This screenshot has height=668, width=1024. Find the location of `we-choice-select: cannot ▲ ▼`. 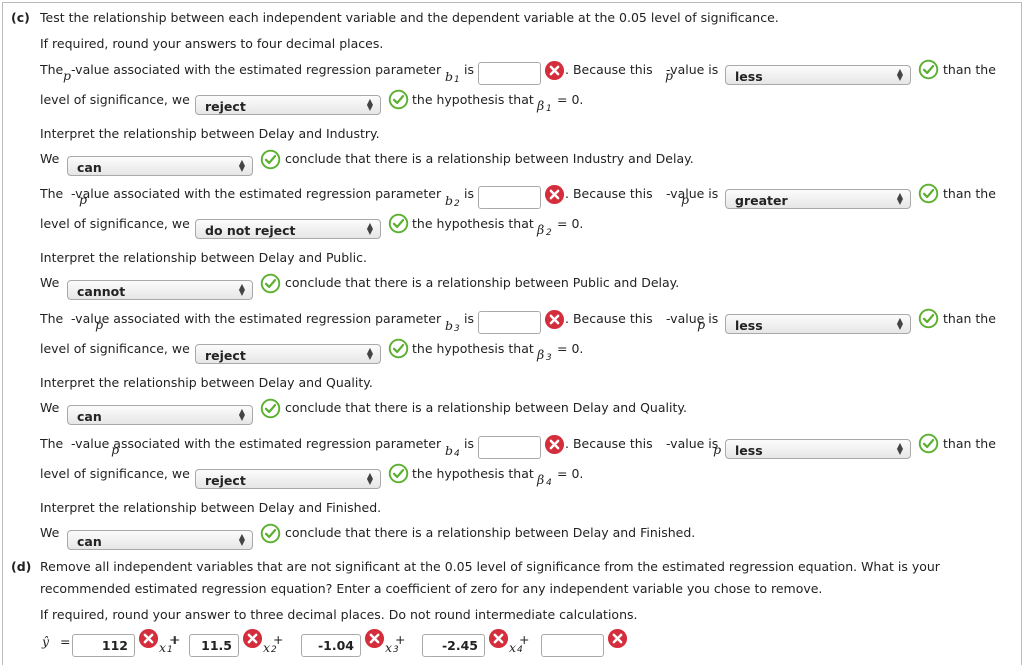

we-choice-select: cannot ▲ ▼ is located at coordinates (160, 290).